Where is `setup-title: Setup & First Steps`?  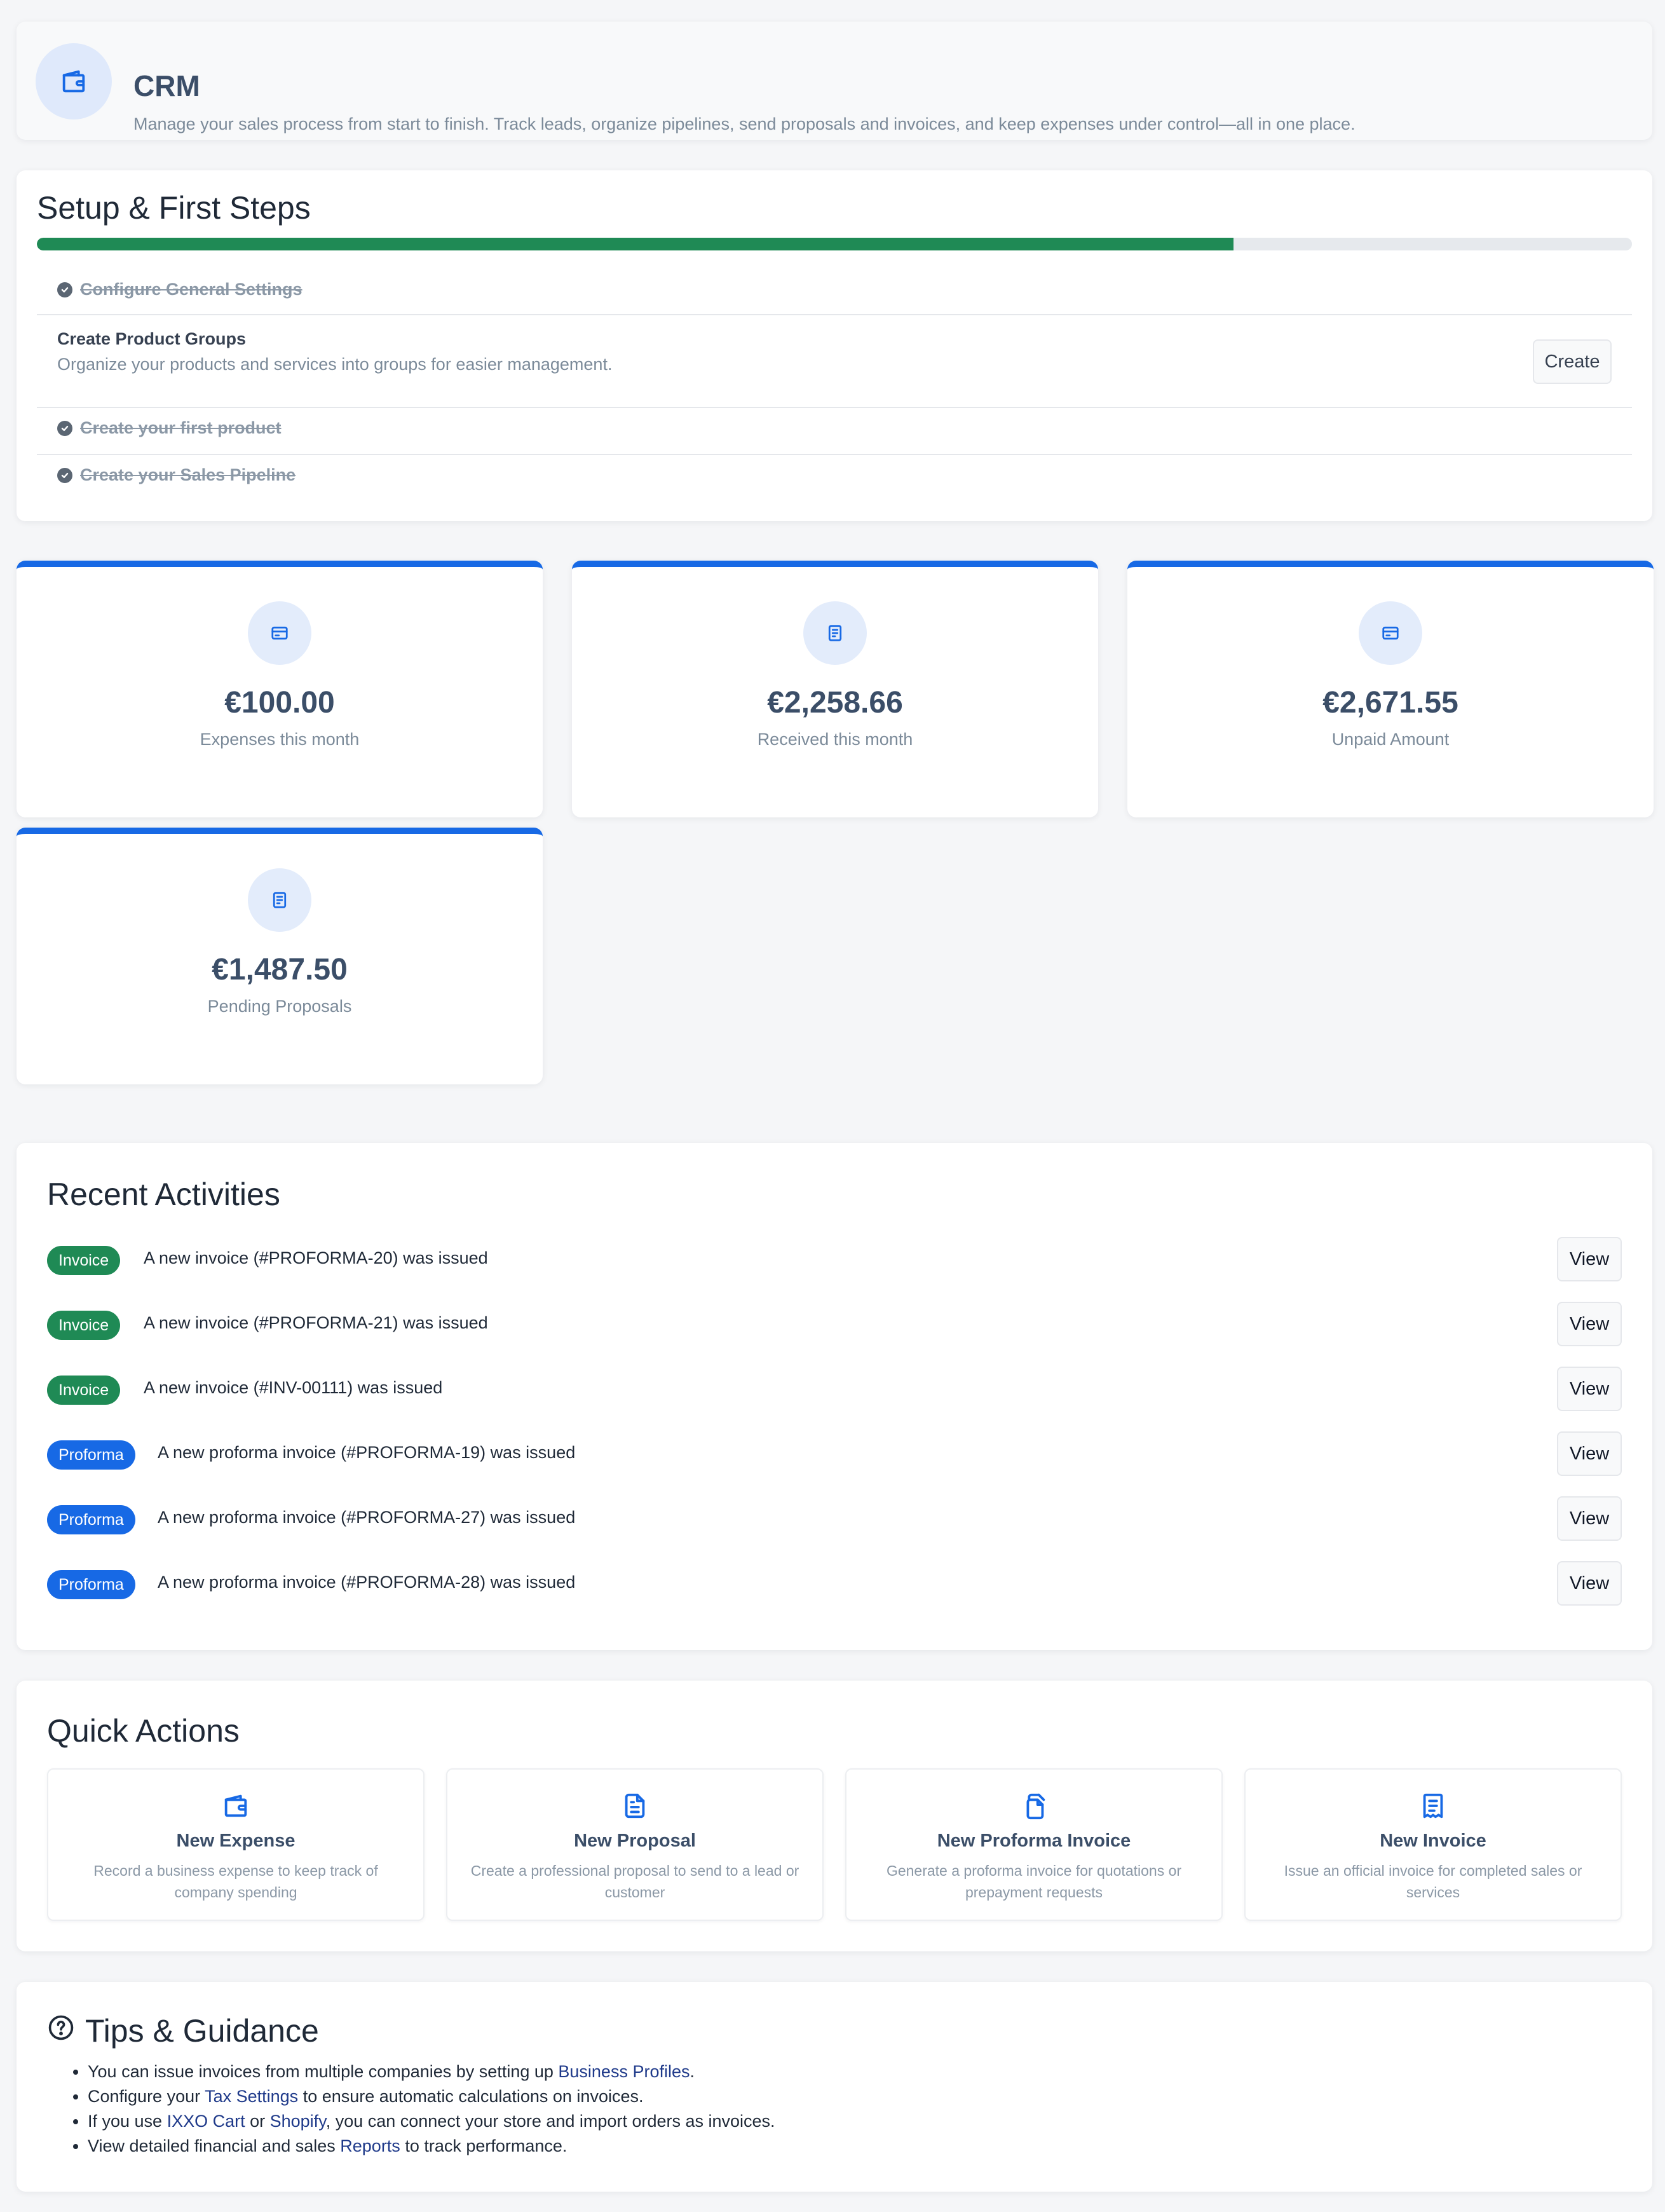
setup-title: Setup & First Steps is located at coordinates (174, 208).